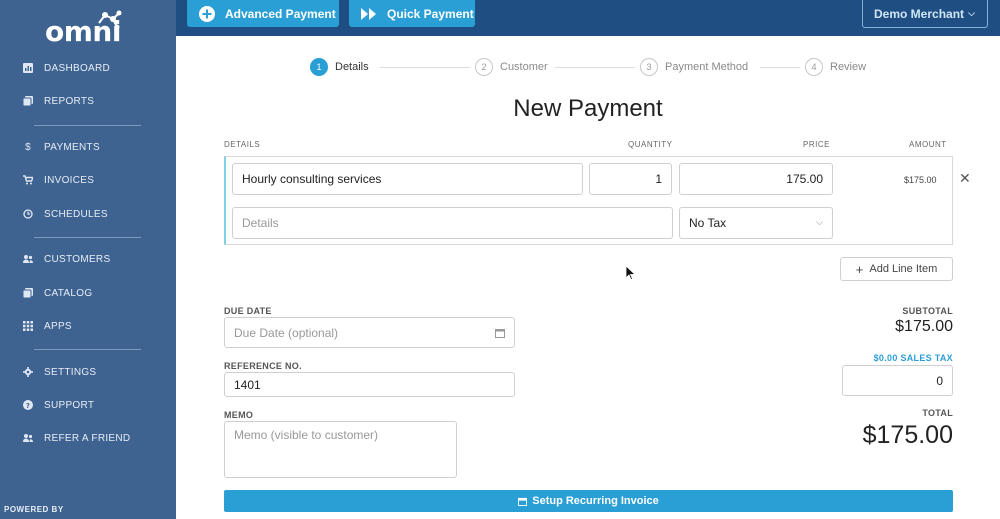  Describe the element at coordinates (630, 179) in the screenshot. I see `line-item-quantity-input: 1` at that location.